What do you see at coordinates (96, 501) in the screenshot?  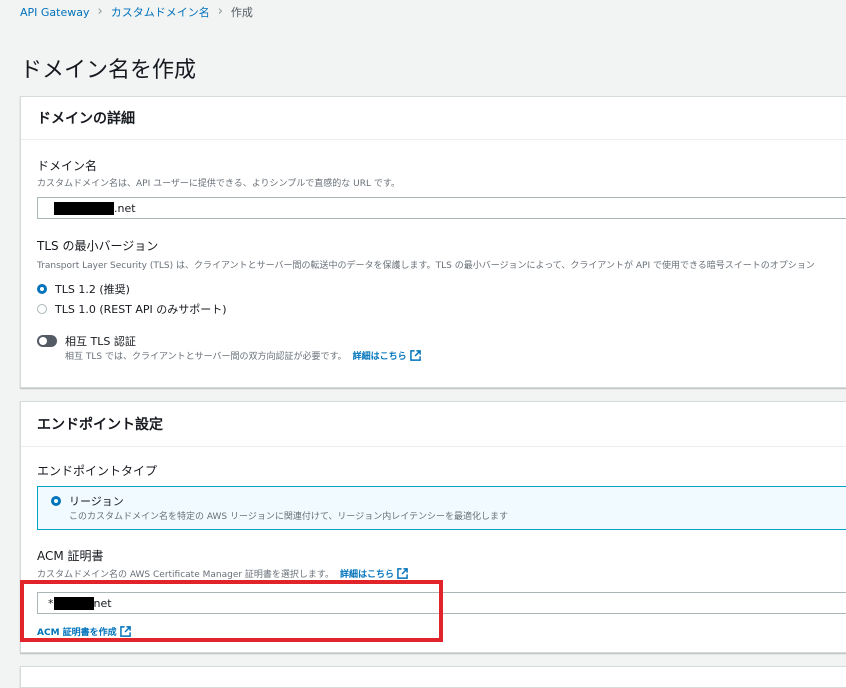 I see `regional-label: リージョン` at bounding box center [96, 501].